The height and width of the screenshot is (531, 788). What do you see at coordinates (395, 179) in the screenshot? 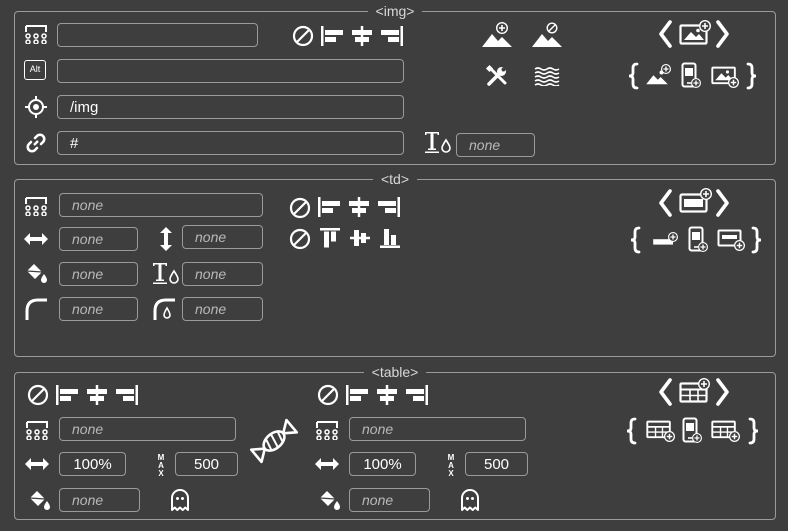
I see `td-panel-legend: <td>` at bounding box center [395, 179].